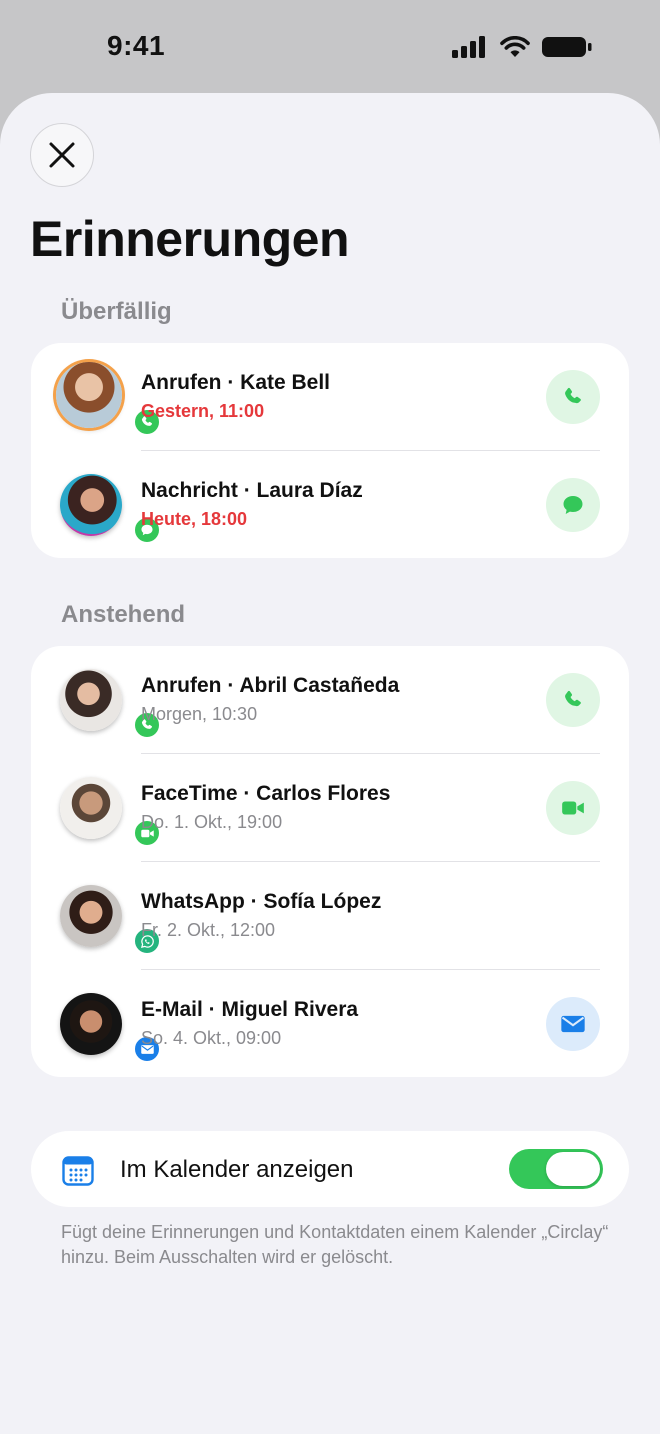 The width and height of the screenshot is (660, 1434). Describe the element at coordinates (330, 700) in the screenshot. I see `list-item: Anrufen · Abril Castañeda Morgen, 10:30` at that location.